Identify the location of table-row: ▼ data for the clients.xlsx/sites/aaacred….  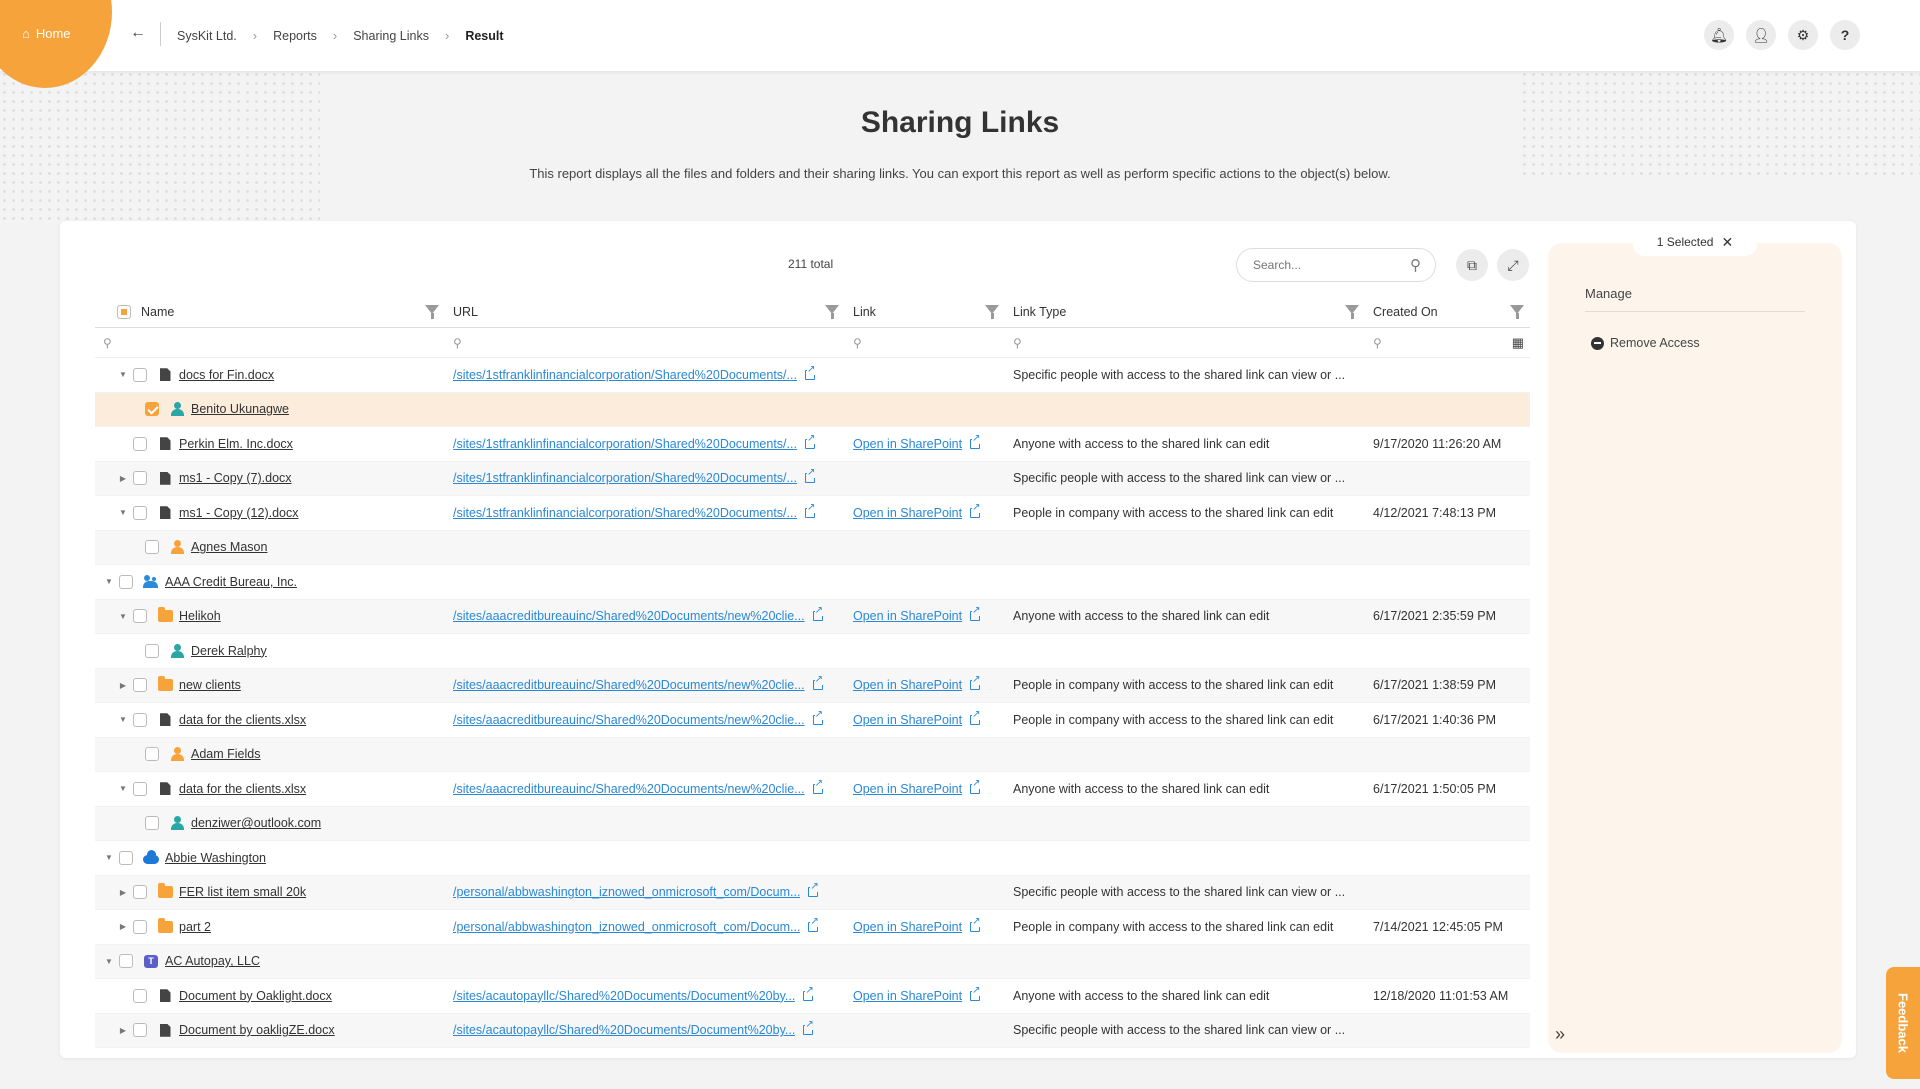
(812, 720).